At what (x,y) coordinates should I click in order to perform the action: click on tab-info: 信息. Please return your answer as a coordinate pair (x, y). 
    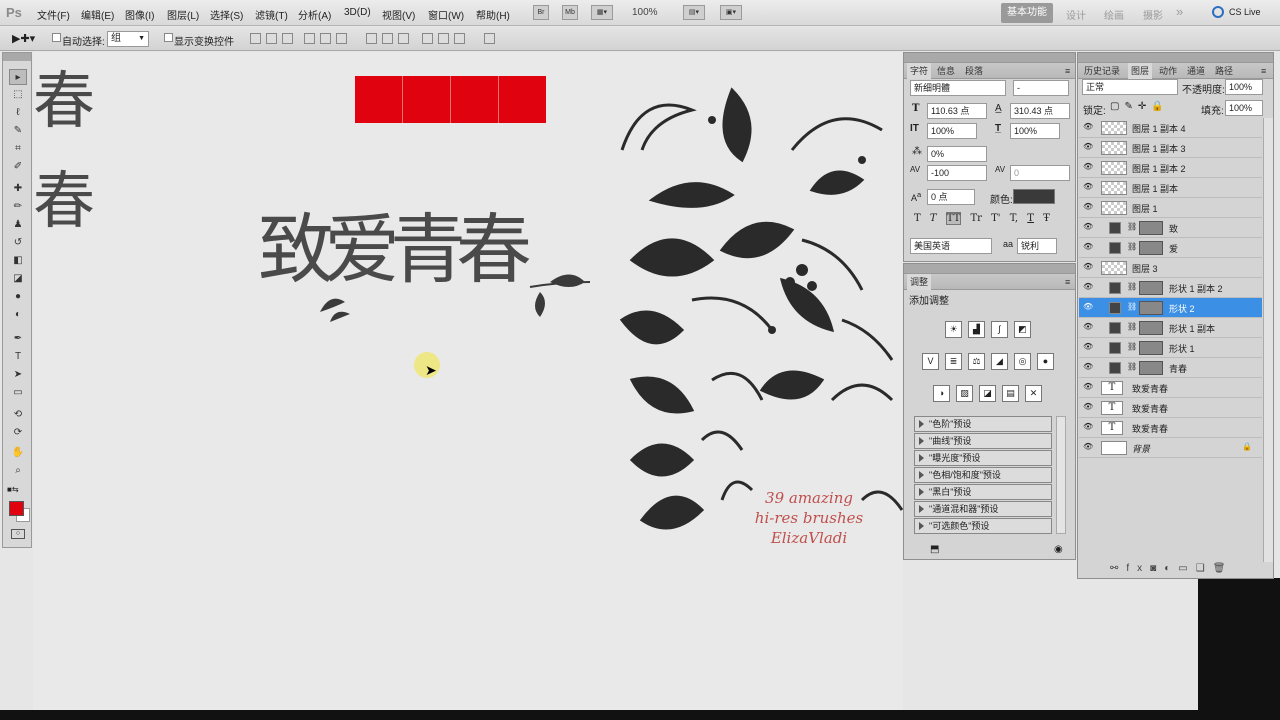
    Looking at the image, I should click on (946, 71).